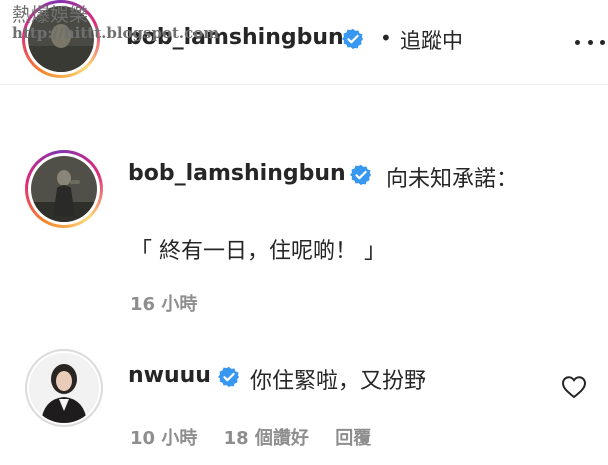 The height and width of the screenshot is (465, 608). I want to click on caption-text-line2: 「 終有一日，住呢啲！ 」, so click(258, 251).